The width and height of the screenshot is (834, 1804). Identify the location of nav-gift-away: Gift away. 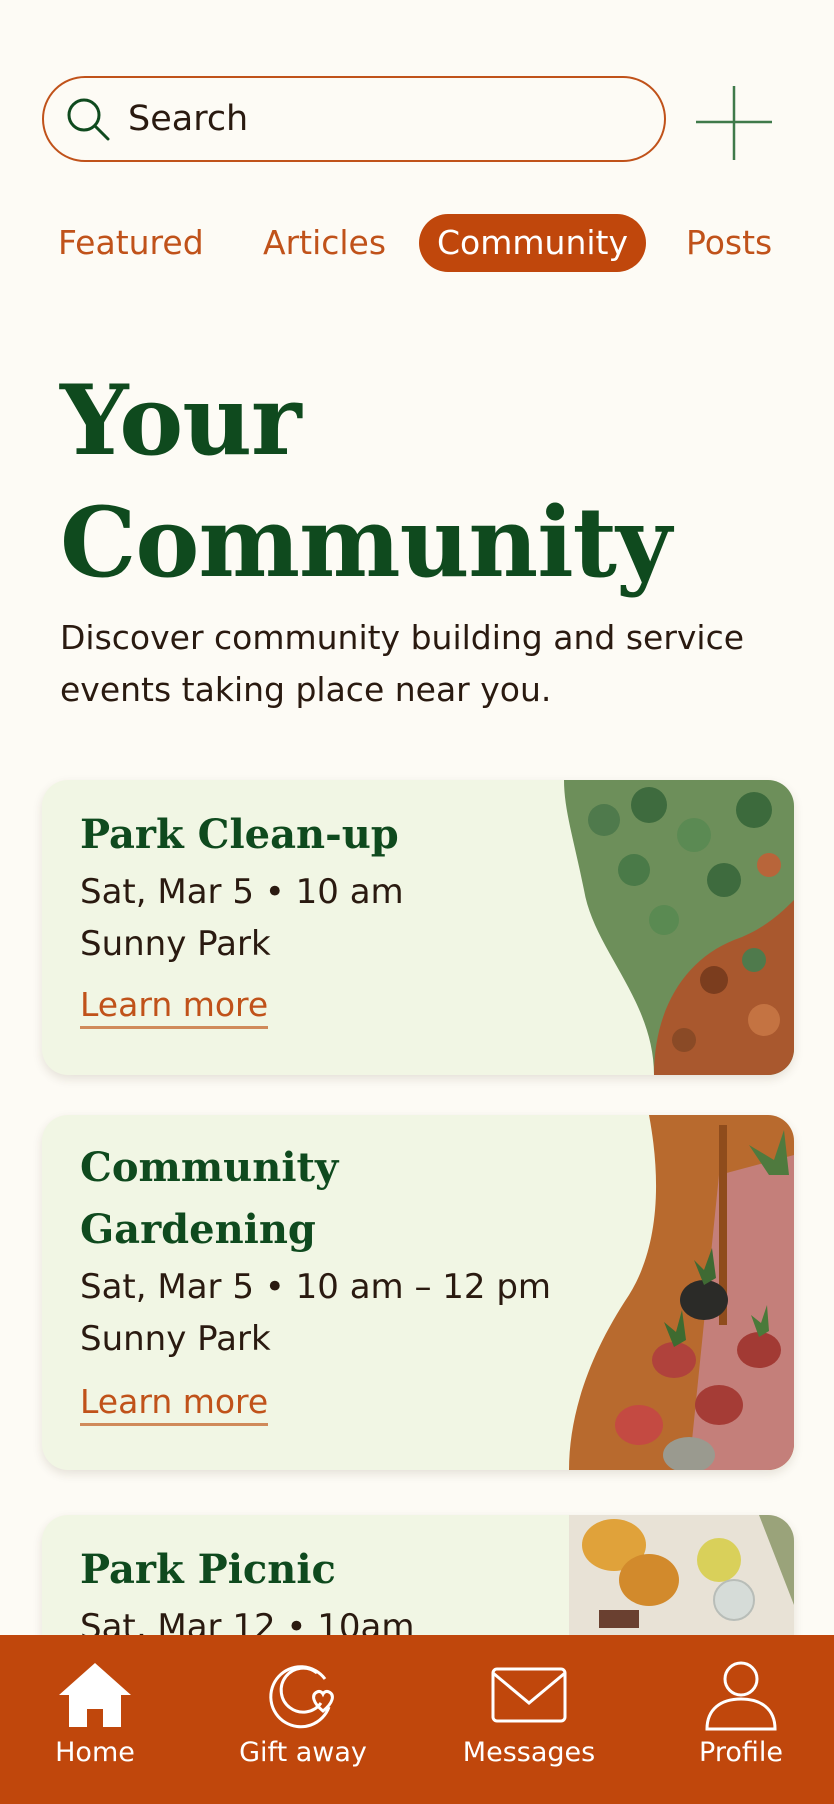
(303, 1713).